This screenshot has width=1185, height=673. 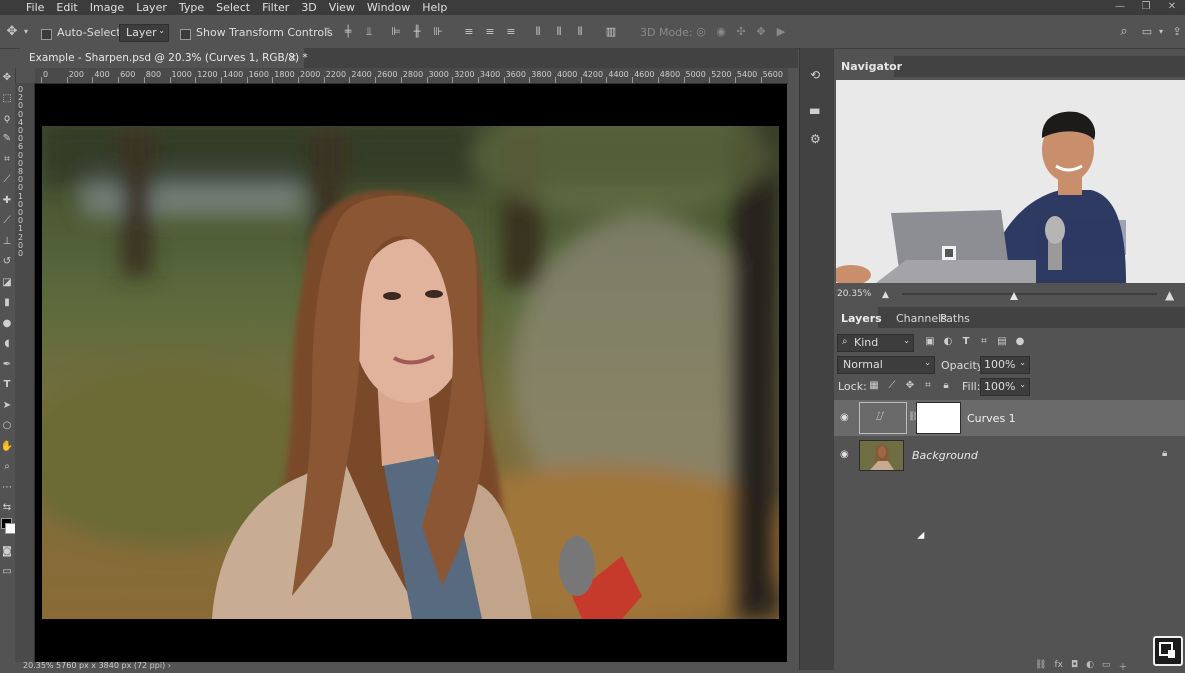 What do you see at coordinates (955, 318) in the screenshot?
I see `tab-paths: Paths` at bounding box center [955, 318].